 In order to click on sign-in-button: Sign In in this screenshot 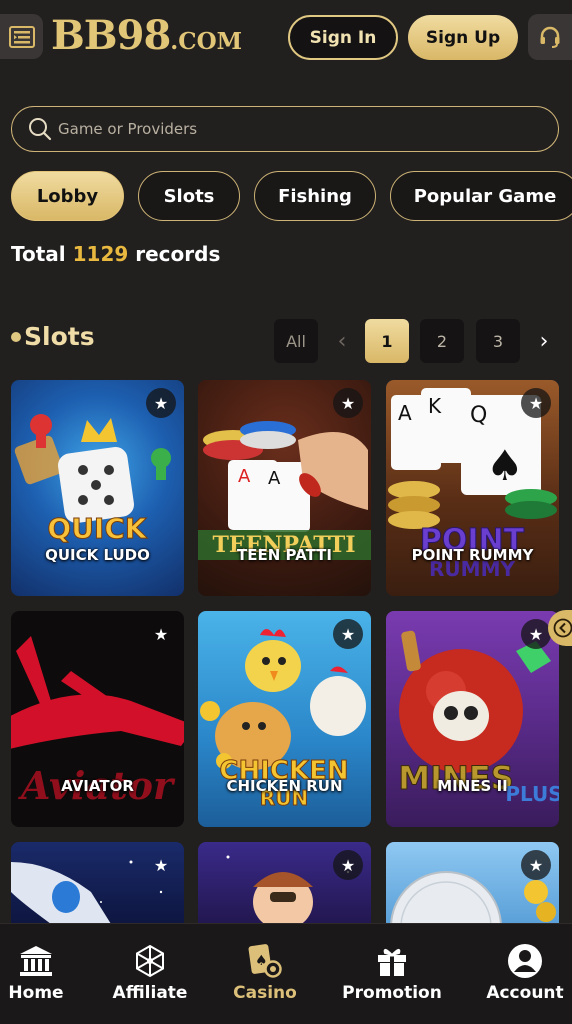, I will do `click(343, 37)`.